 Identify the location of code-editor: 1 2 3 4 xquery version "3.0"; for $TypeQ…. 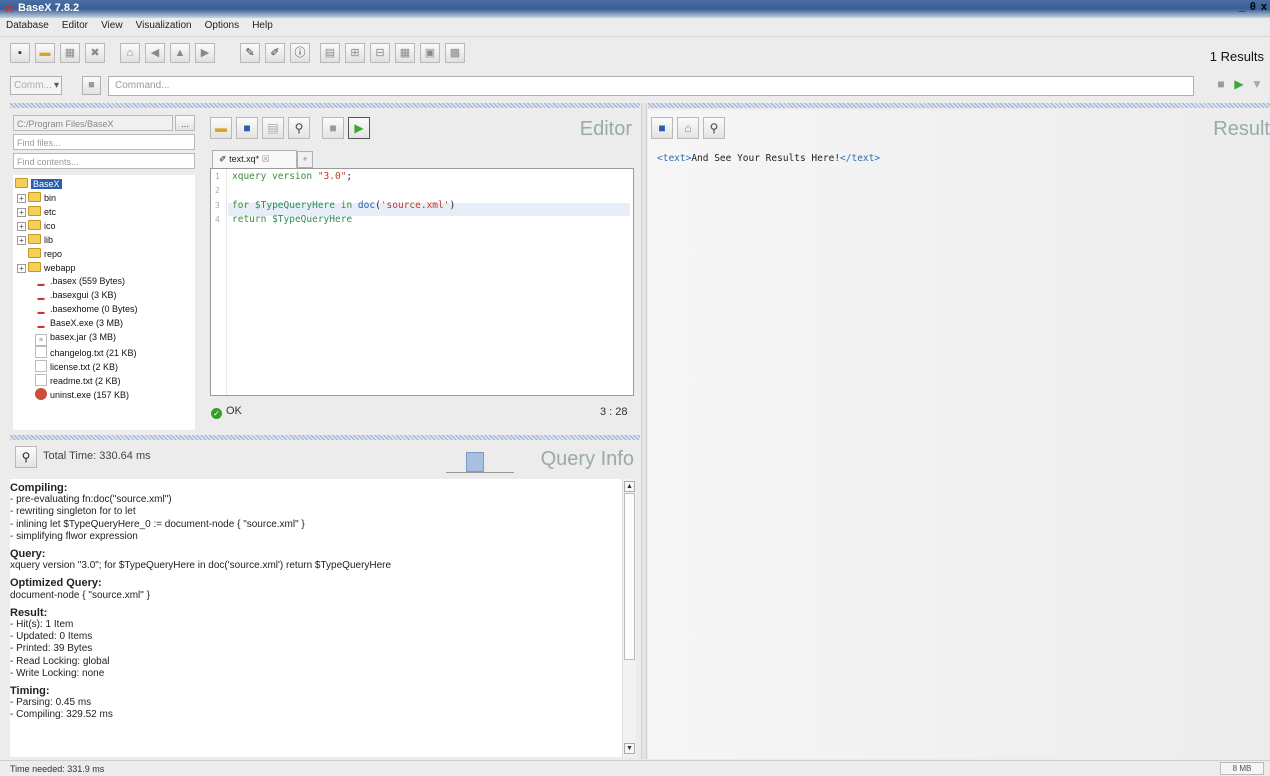
(422, 282).